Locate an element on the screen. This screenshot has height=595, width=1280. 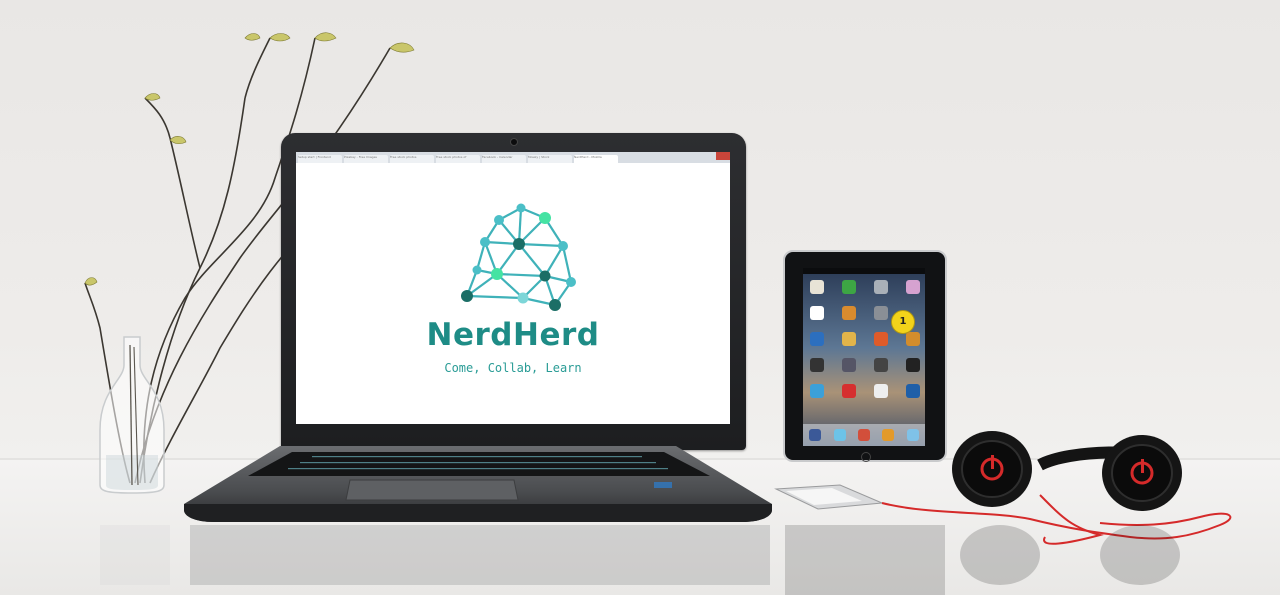
browser-tab: Free stock photos is located at coordinates (412, 159).